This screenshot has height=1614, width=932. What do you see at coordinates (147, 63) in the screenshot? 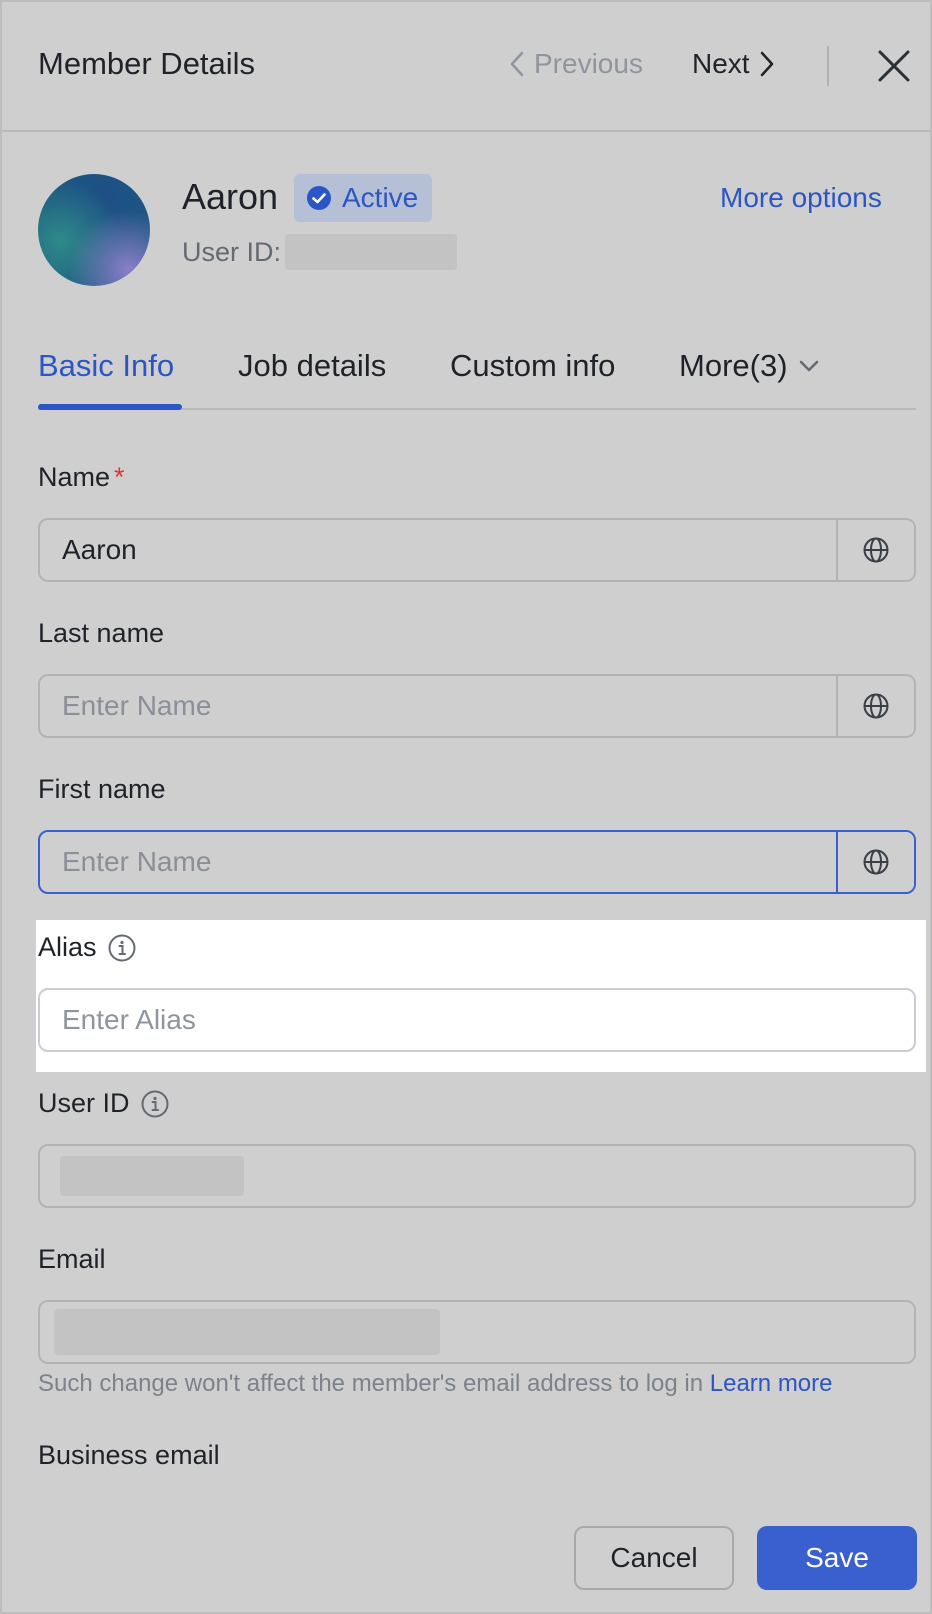
I see `page-title: Member Details` at bounding box center [147, 63].